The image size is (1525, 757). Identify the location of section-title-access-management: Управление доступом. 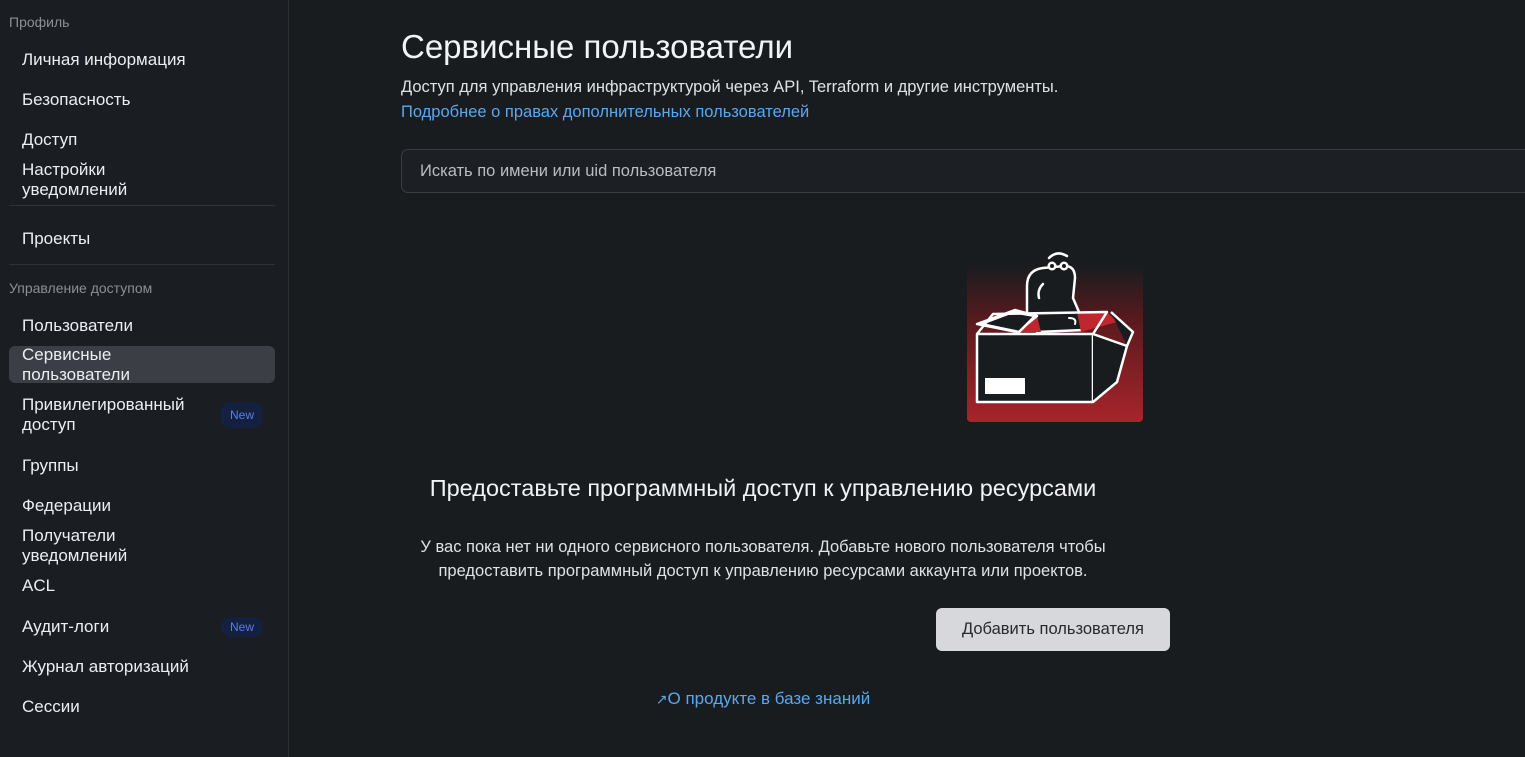
(81, 288).